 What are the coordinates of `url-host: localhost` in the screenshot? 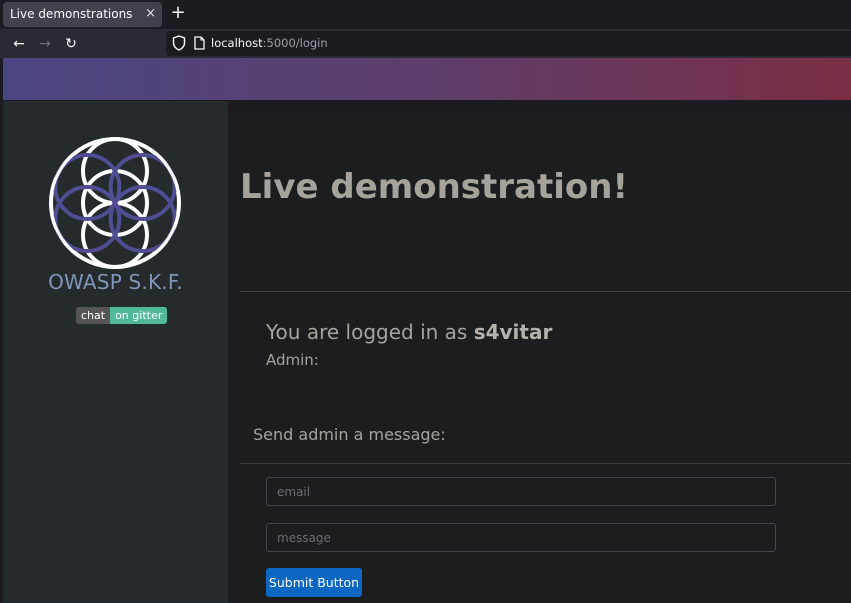 It's located at (237, 43).